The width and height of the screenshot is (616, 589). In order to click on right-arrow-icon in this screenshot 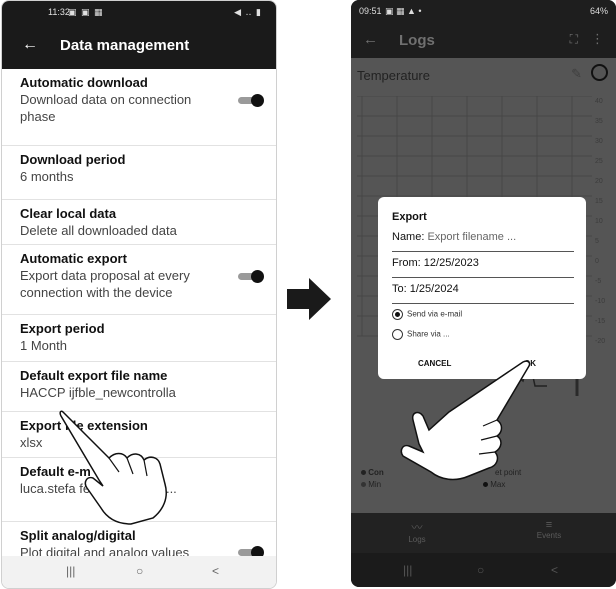, I will do `click(309, 299)`.